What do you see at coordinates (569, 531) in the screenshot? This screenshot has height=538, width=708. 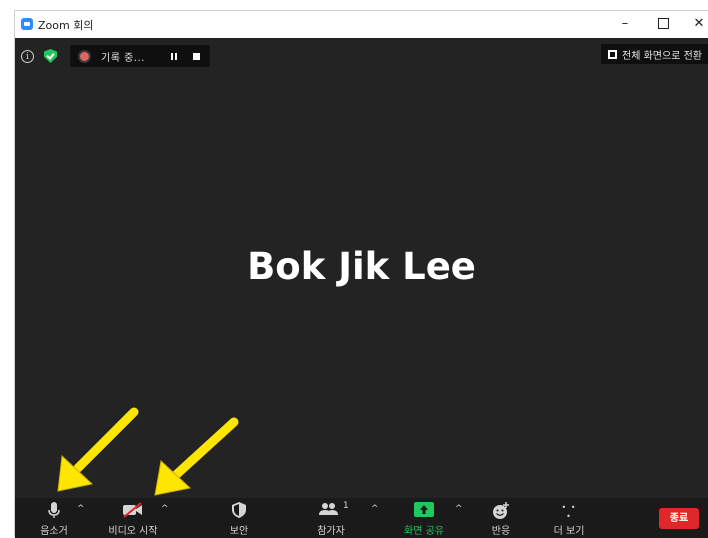 I see `more-label: 더 보기` at bounding box center [569, 531].